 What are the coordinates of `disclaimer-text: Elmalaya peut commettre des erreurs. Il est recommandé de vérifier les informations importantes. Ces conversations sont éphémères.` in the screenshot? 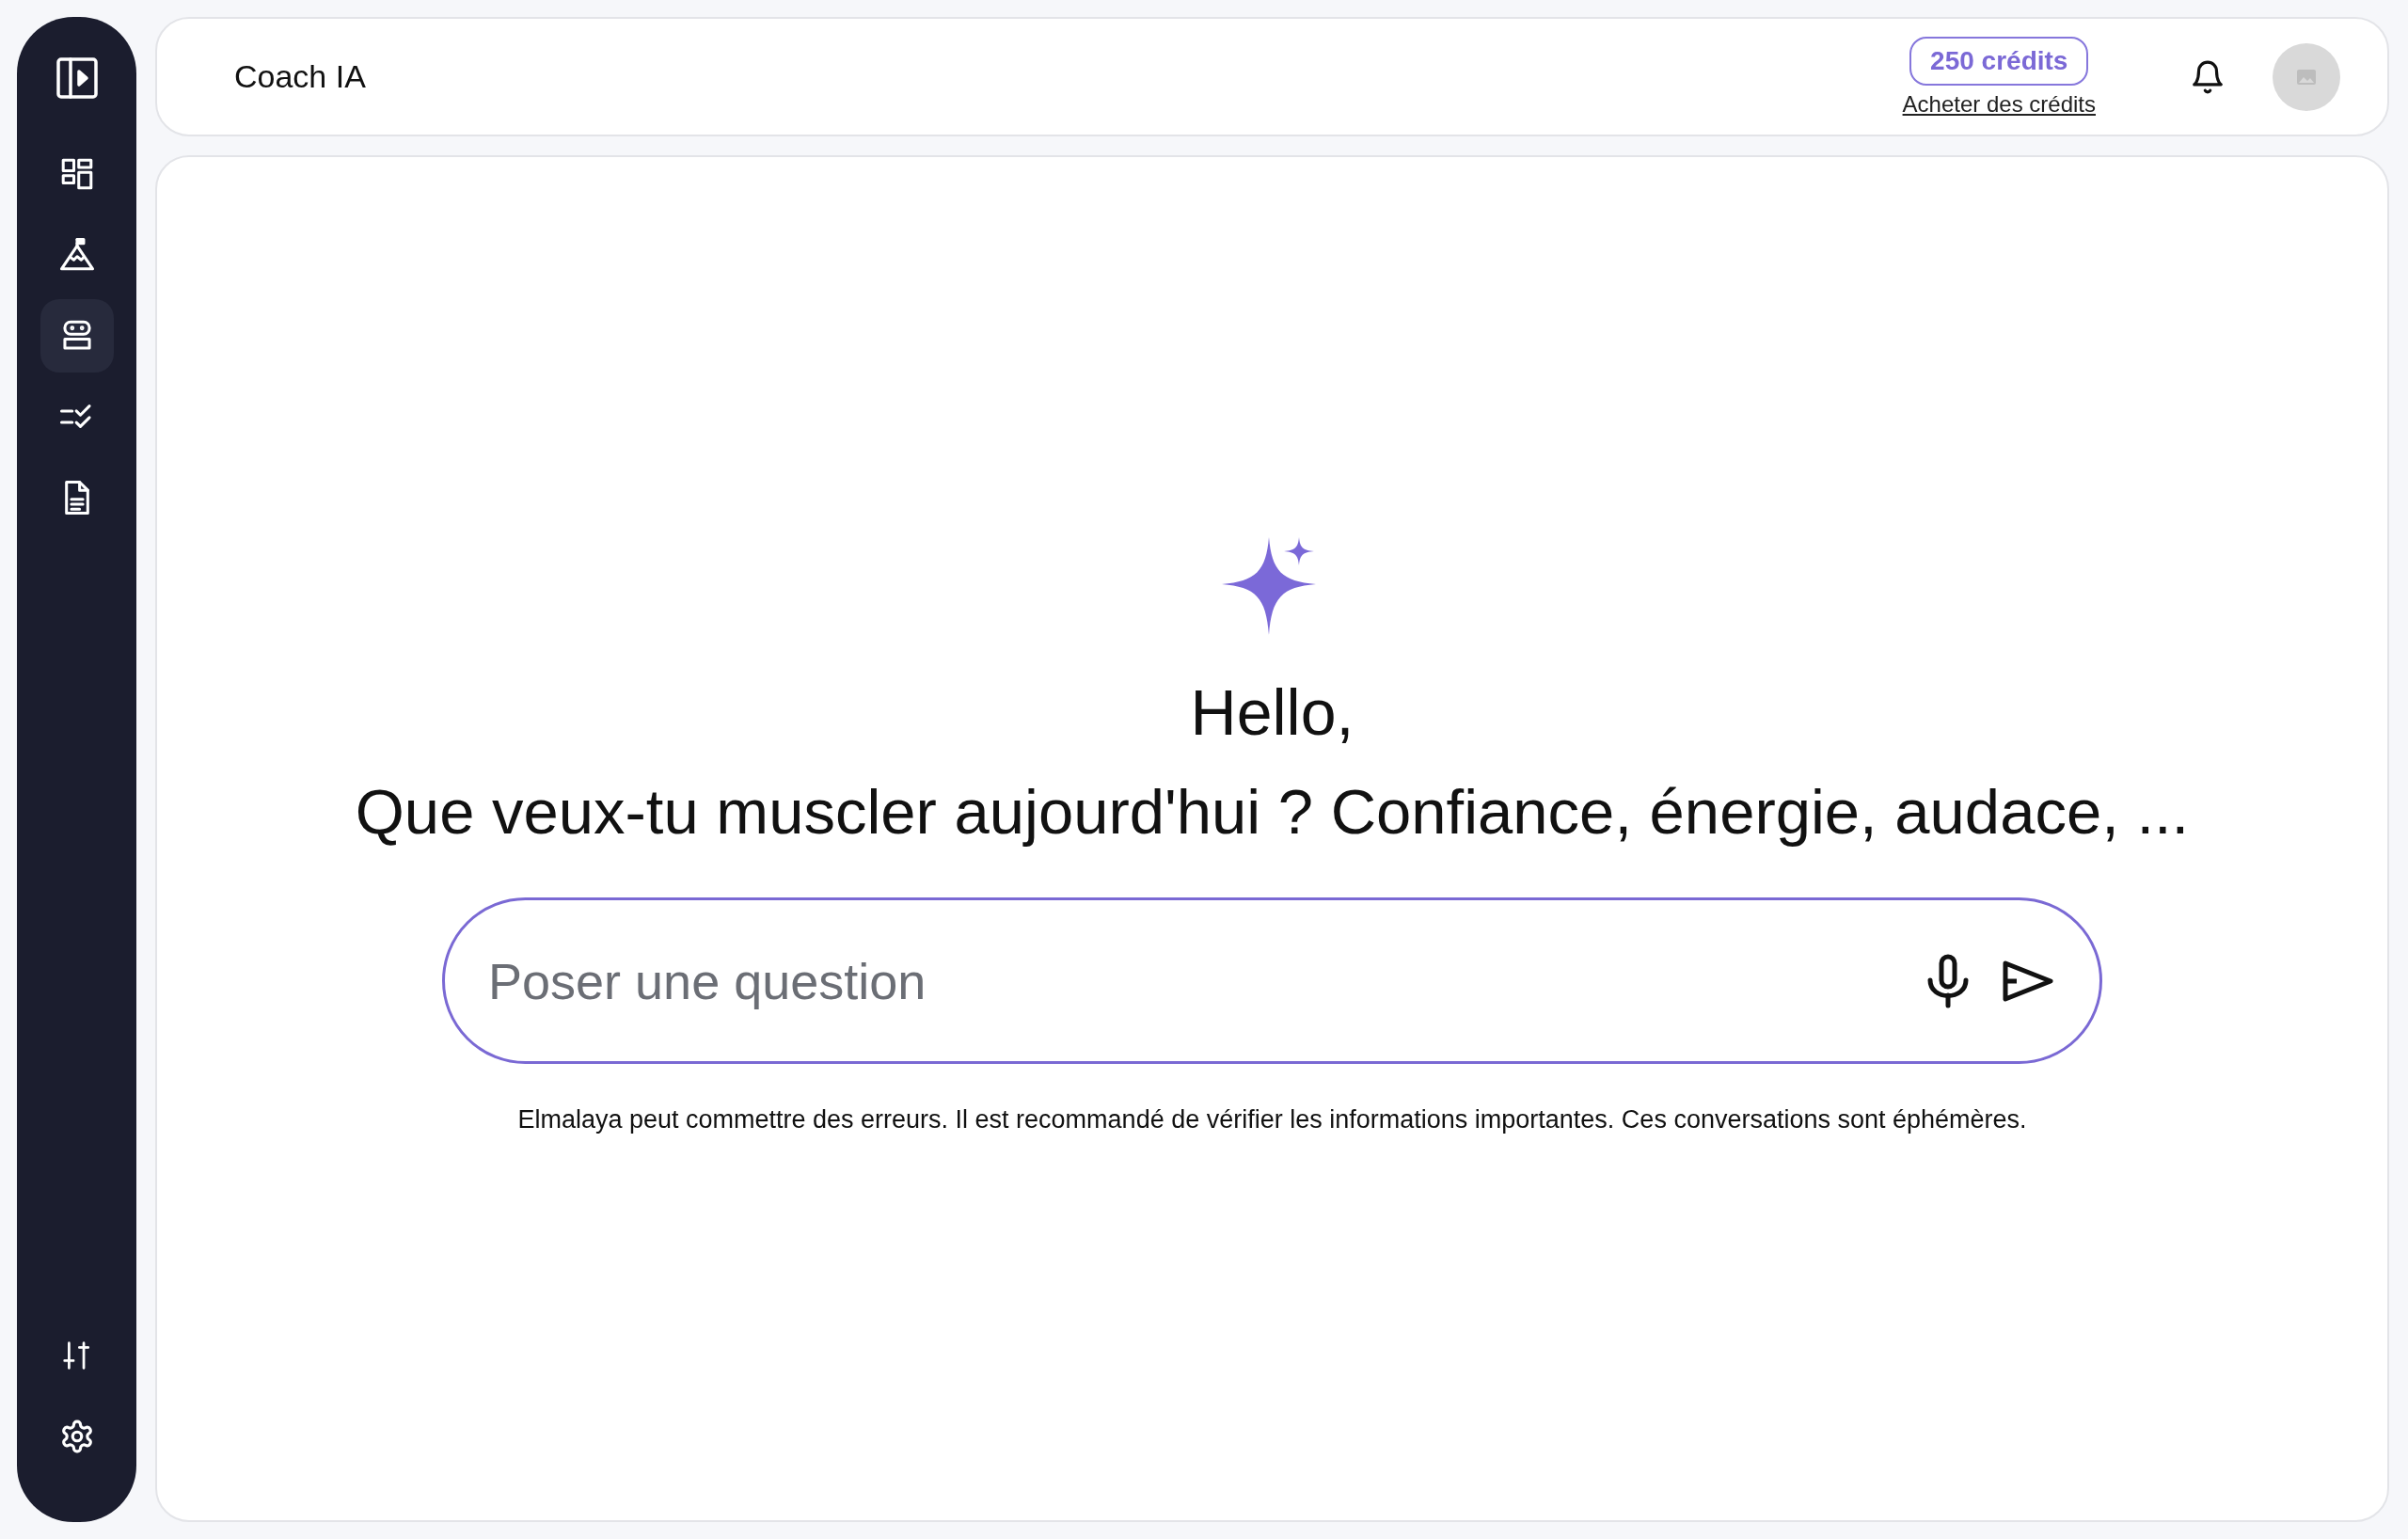 It's located at (1272, 1120).